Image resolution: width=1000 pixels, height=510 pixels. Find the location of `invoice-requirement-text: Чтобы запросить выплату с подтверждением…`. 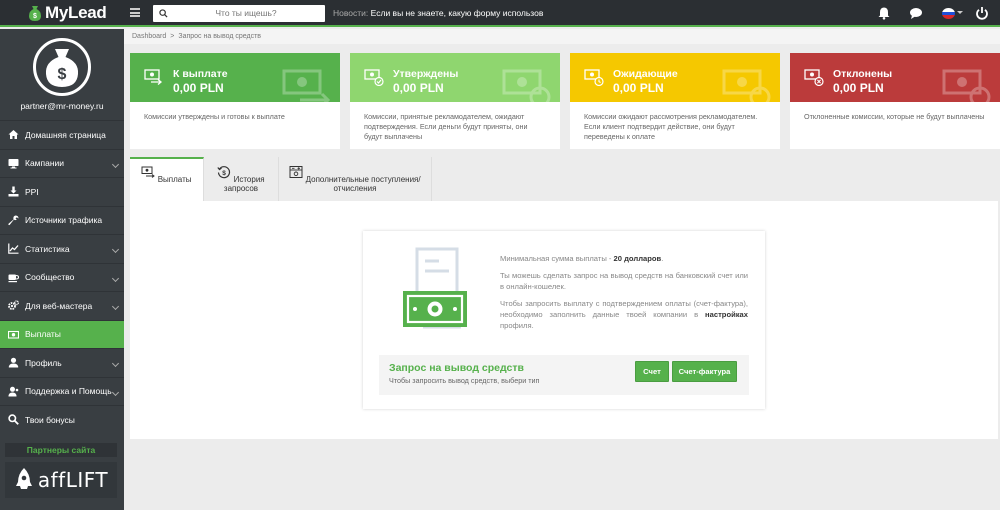

invoice-requirement-text: Чтобы запросить выплату с подтверждением… is located at coordinates (624, 314).